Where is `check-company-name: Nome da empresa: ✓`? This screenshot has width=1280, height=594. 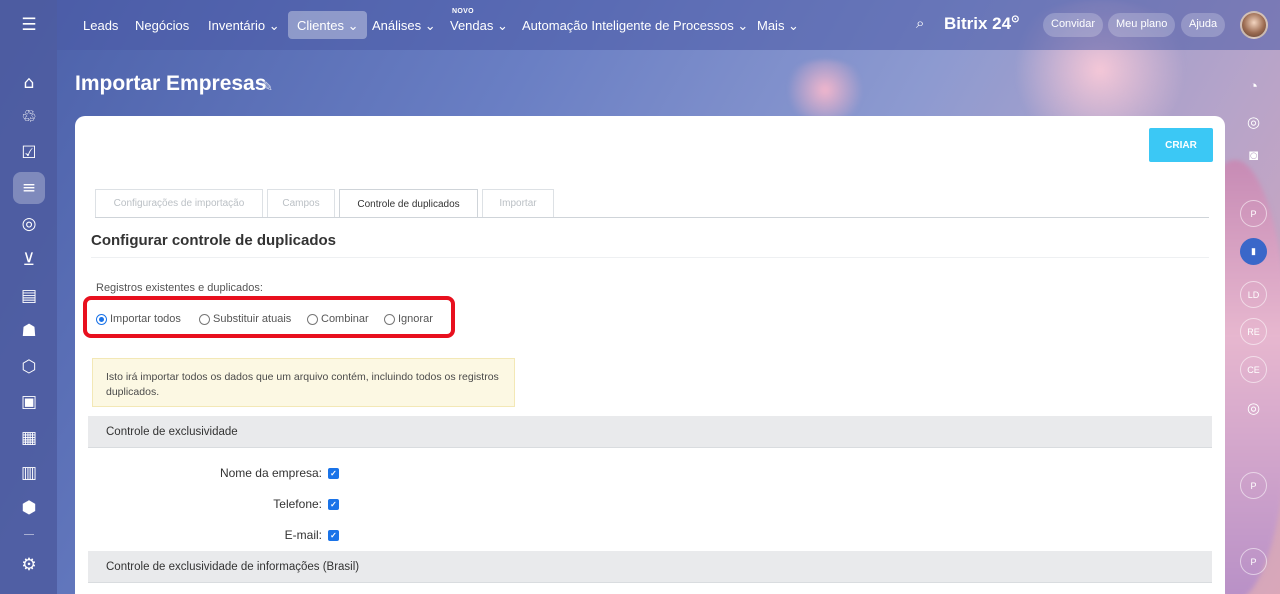
check-company-name: Nome da empresa: ✓ is located at coordinates (288, 474).